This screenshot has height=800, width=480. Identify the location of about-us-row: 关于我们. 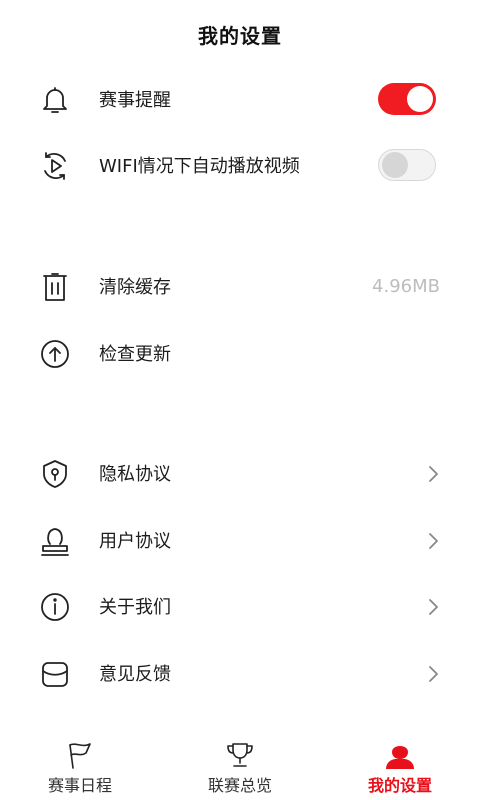
(240, 606).